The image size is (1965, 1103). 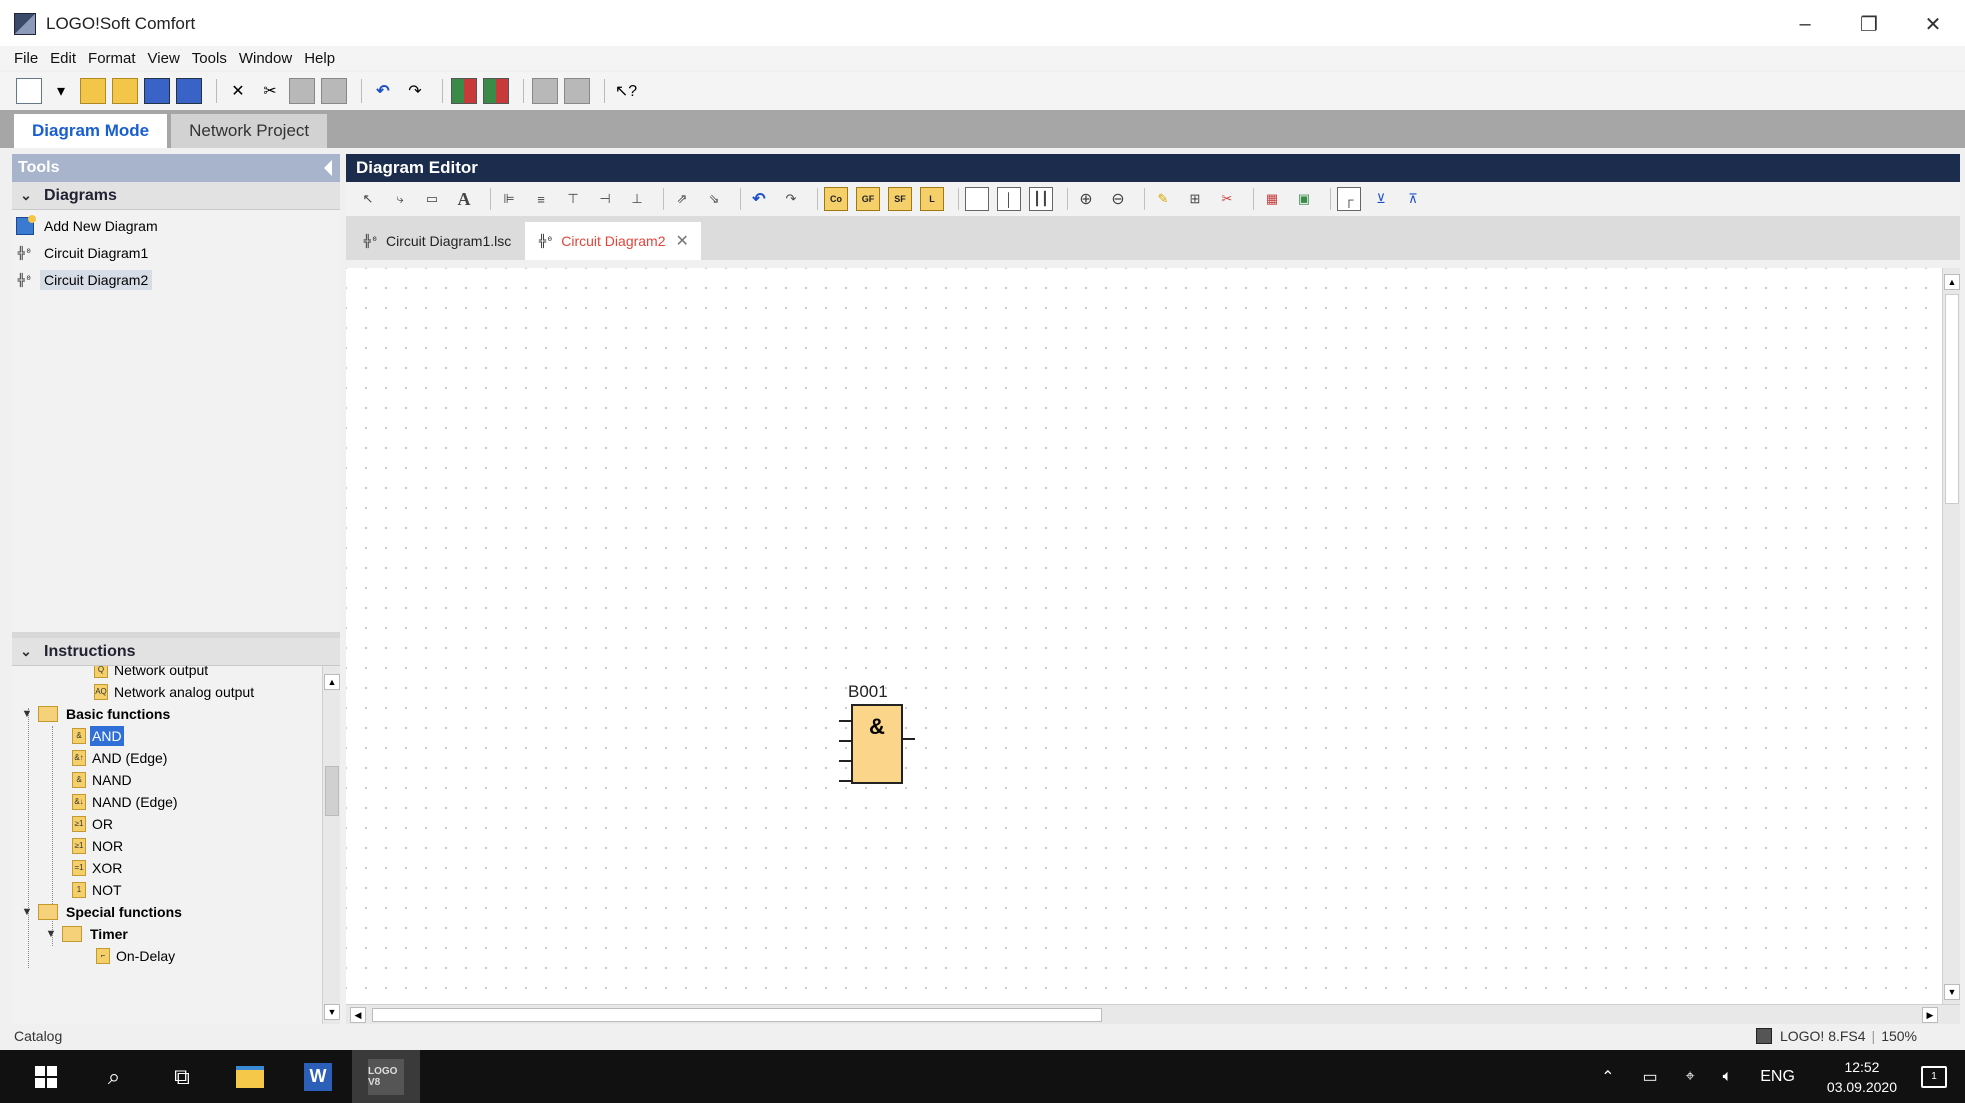 What do you see at coordinates (91, 131) in the screenshot?
I see `tab-diagram-mode: Diagram Mode` at bounding box center [91, 131].